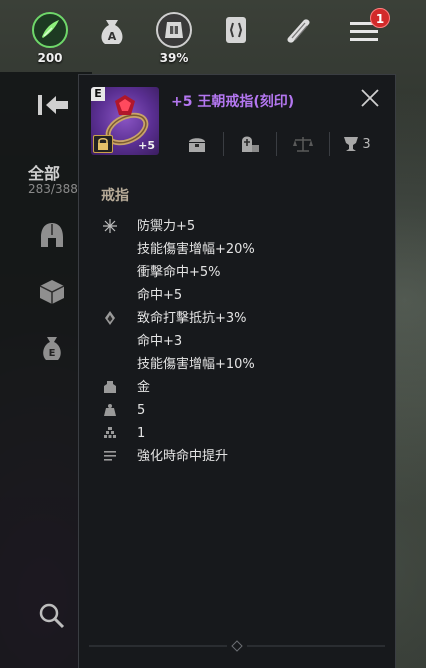 This screenshot has height=668, width=426. I want to click on trophy-icon, so click(351, 144).